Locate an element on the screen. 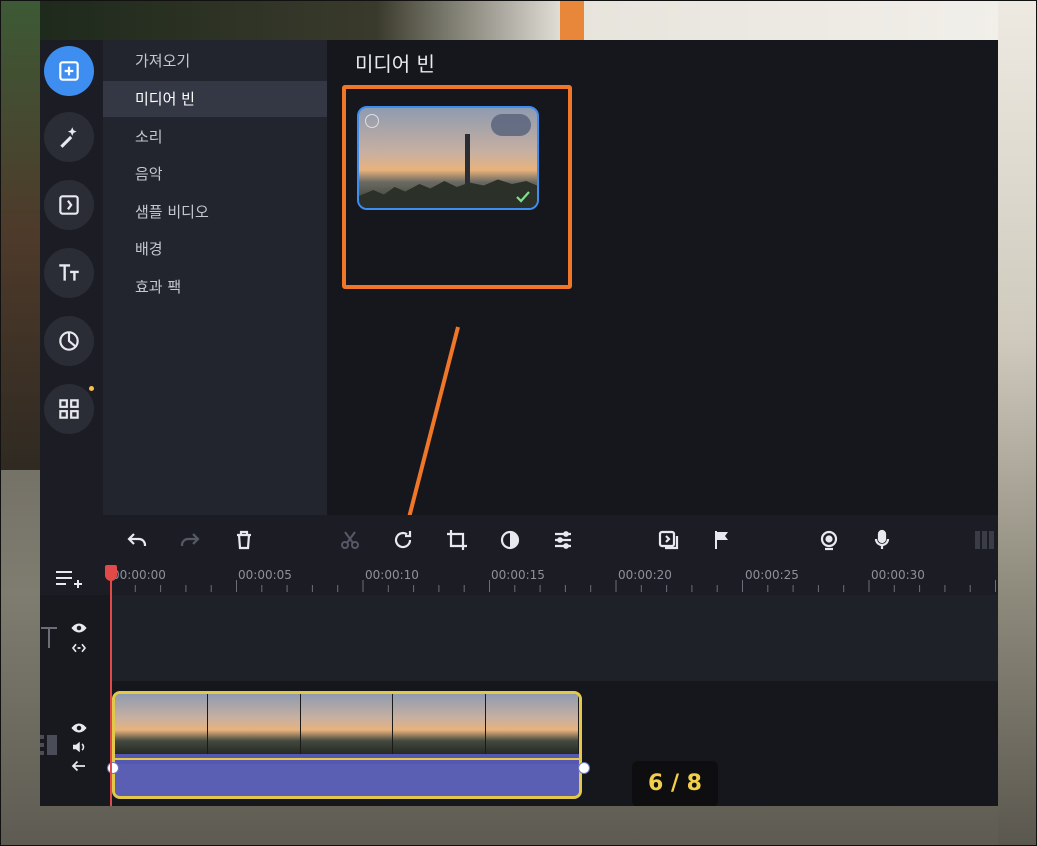 This screenshot has width=1037, height=846. import-file-icon is located at coordinates (69, 71).